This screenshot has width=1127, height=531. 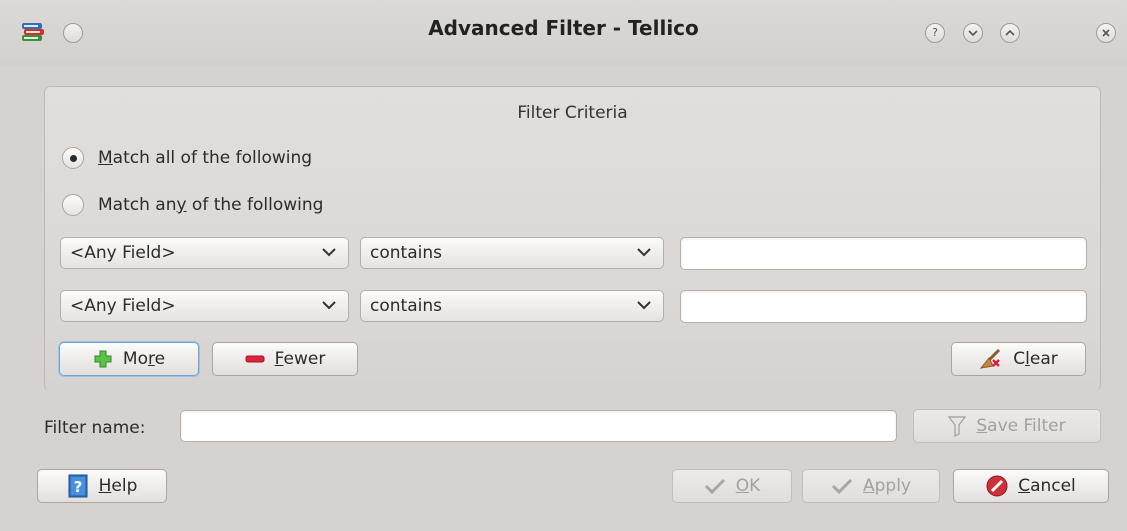 I want to click on more-button: More, so click(x=129, y=359).